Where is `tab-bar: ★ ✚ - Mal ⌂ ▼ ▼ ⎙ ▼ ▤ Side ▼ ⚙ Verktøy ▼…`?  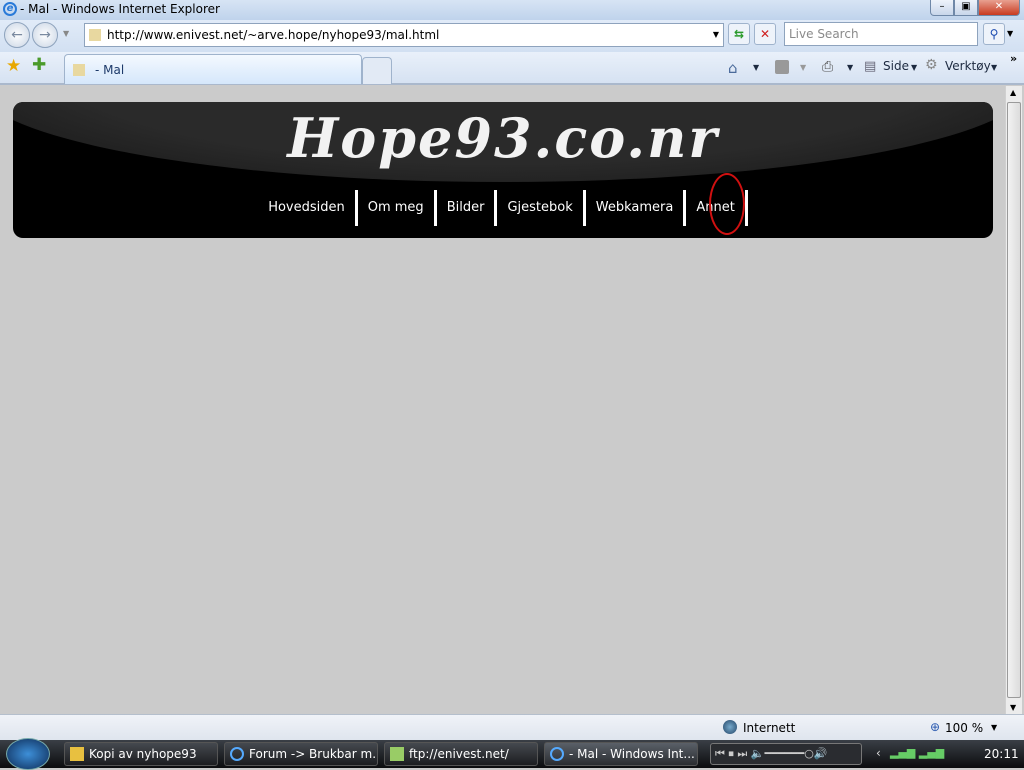 tab-bar: ★ ✚ - Mal ⌂ ▼ ▼ ⎙ ▼ ▤ Side ▼ ⚙ Verktøy ▼… is located at coordinates (512, 68).